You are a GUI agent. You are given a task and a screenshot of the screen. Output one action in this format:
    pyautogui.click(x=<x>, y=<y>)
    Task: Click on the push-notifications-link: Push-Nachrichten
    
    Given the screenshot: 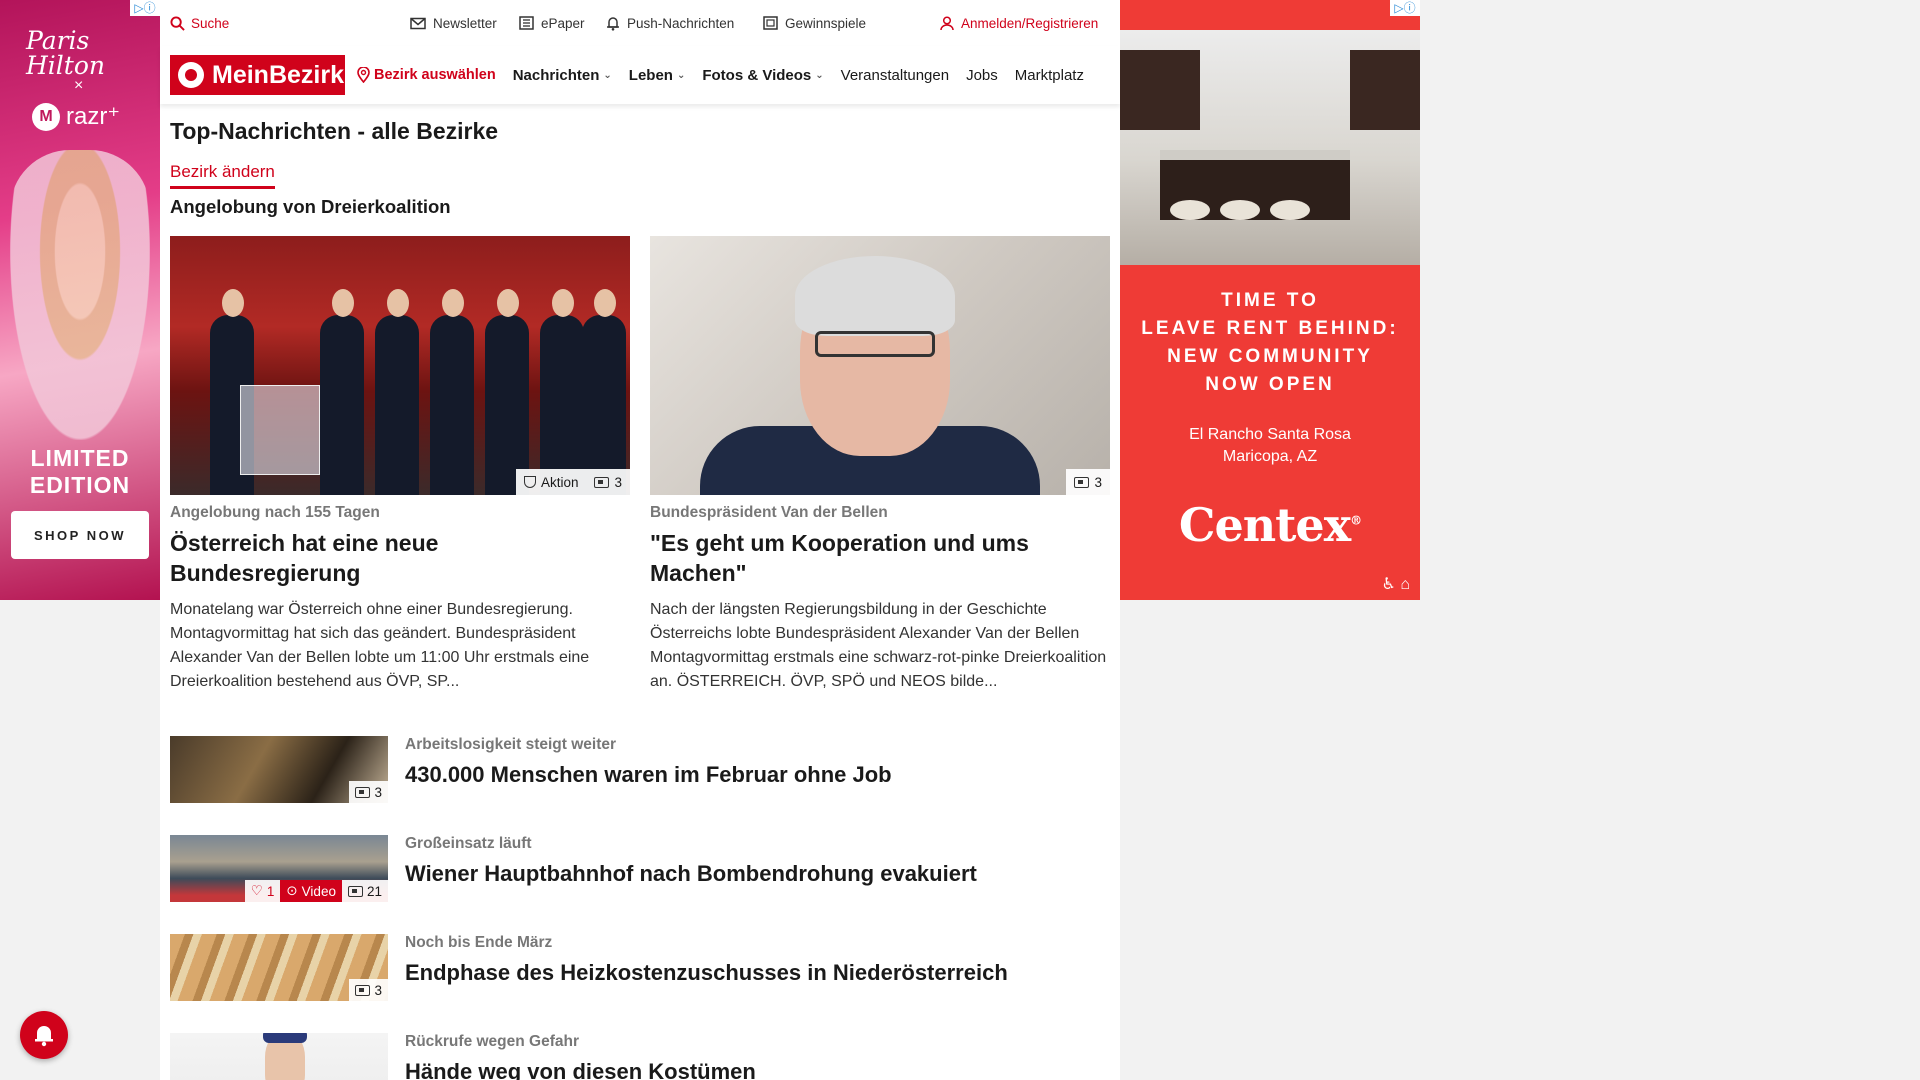 What is the action you would take?
    pyautogui.click(x=670, y=23)
    